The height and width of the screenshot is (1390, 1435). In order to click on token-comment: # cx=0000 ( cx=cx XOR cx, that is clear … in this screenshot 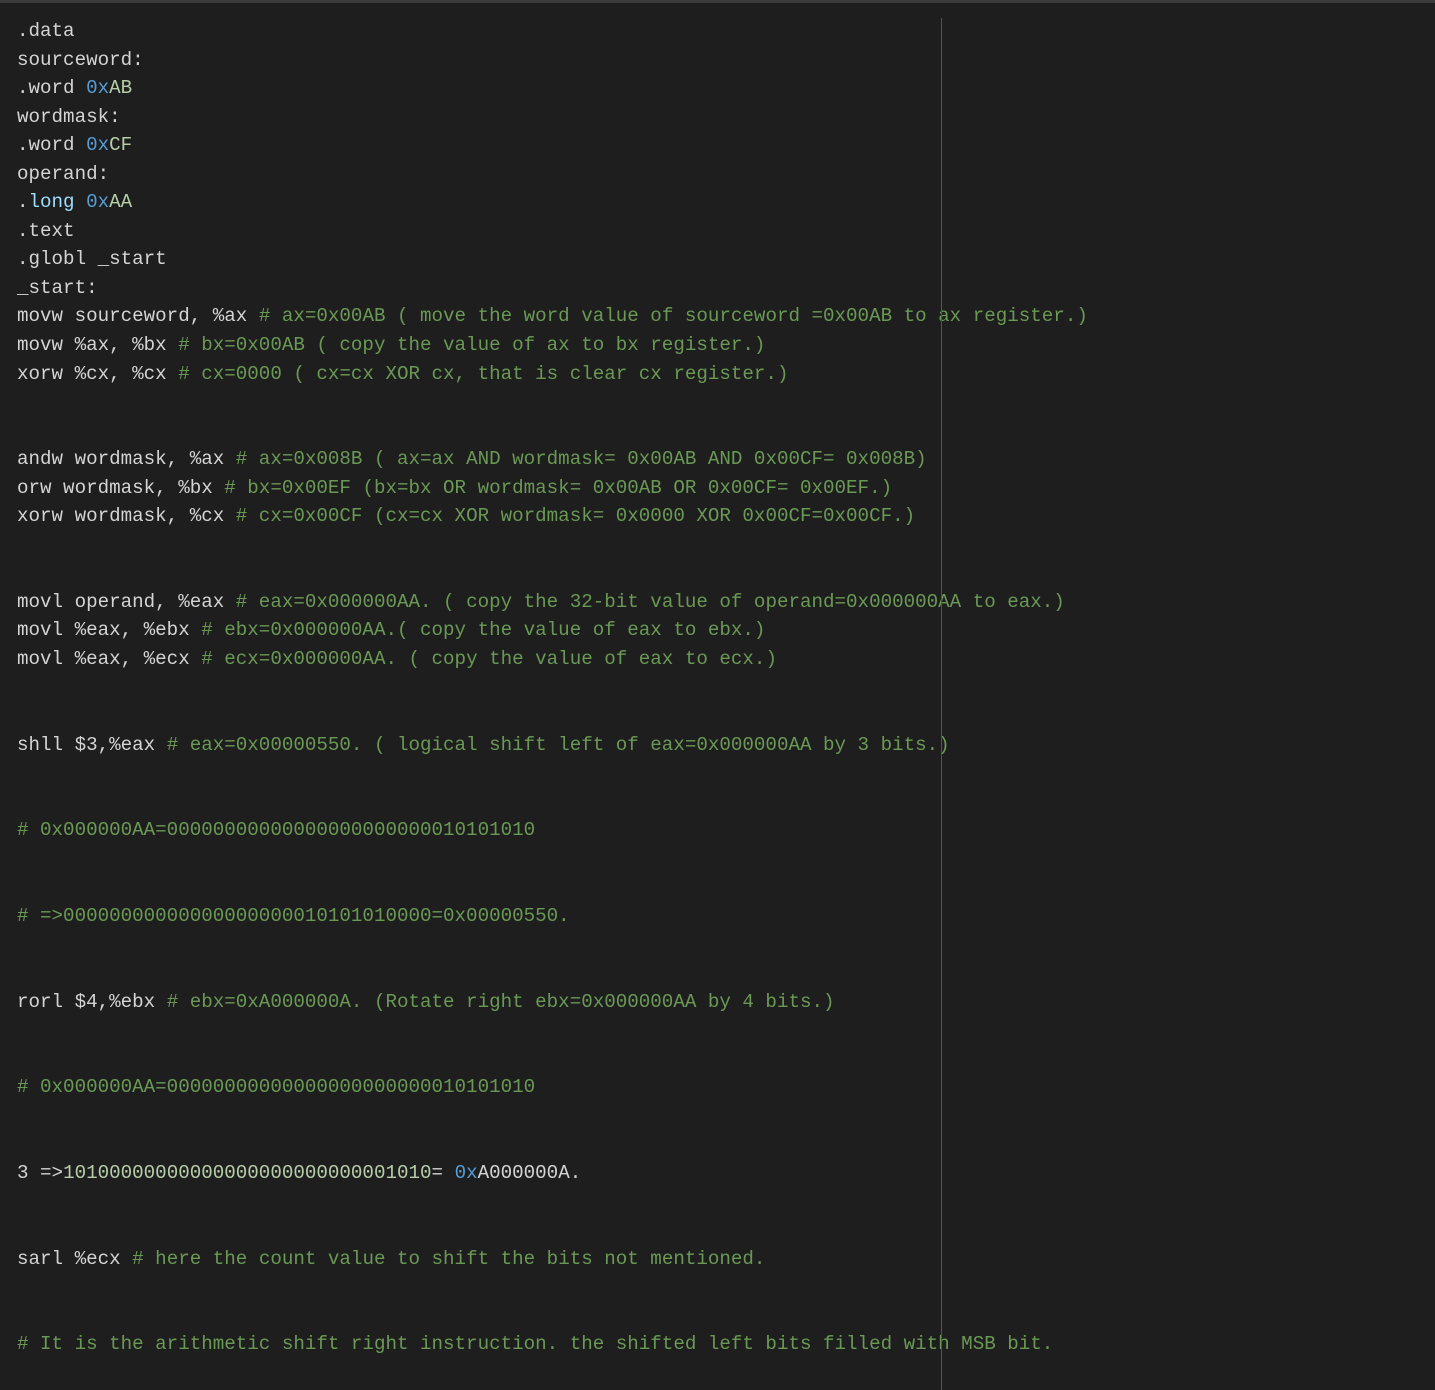, I will do `click(483, 373)`.